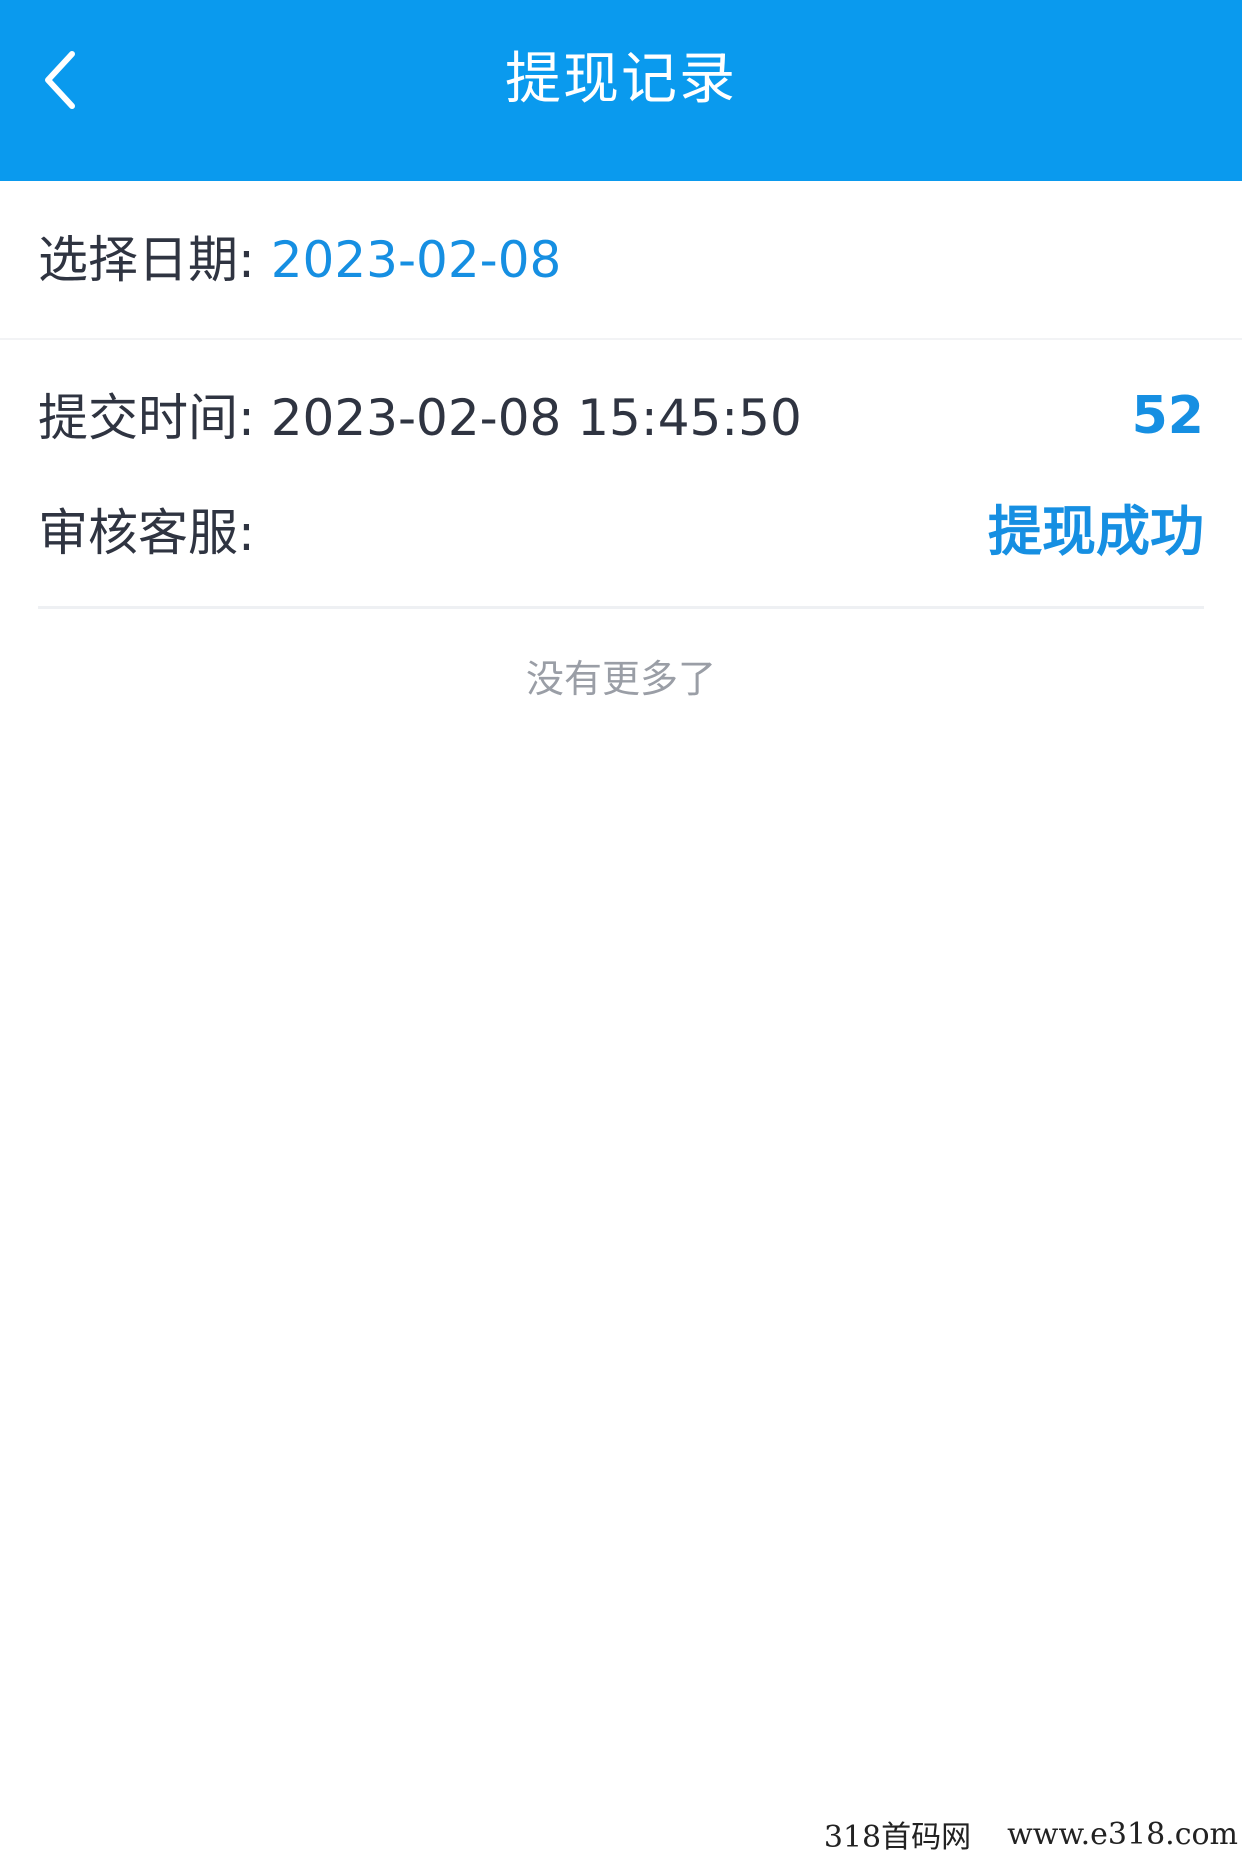 The height and width of the screenshot is (1856, 1242). What do you see at coordinates (620, 679) in the screenshot?
I see `list-end-text: 没有更多了` at bounding box center [620, 679].